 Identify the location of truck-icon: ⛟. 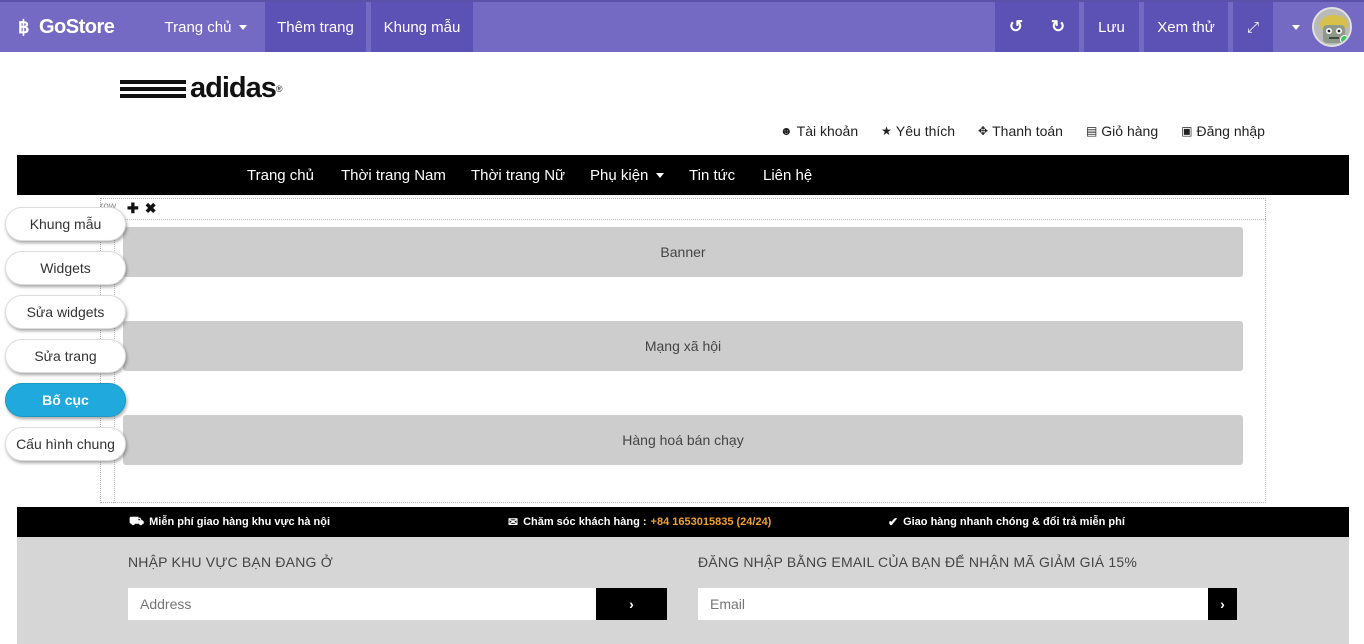
(137, 521).